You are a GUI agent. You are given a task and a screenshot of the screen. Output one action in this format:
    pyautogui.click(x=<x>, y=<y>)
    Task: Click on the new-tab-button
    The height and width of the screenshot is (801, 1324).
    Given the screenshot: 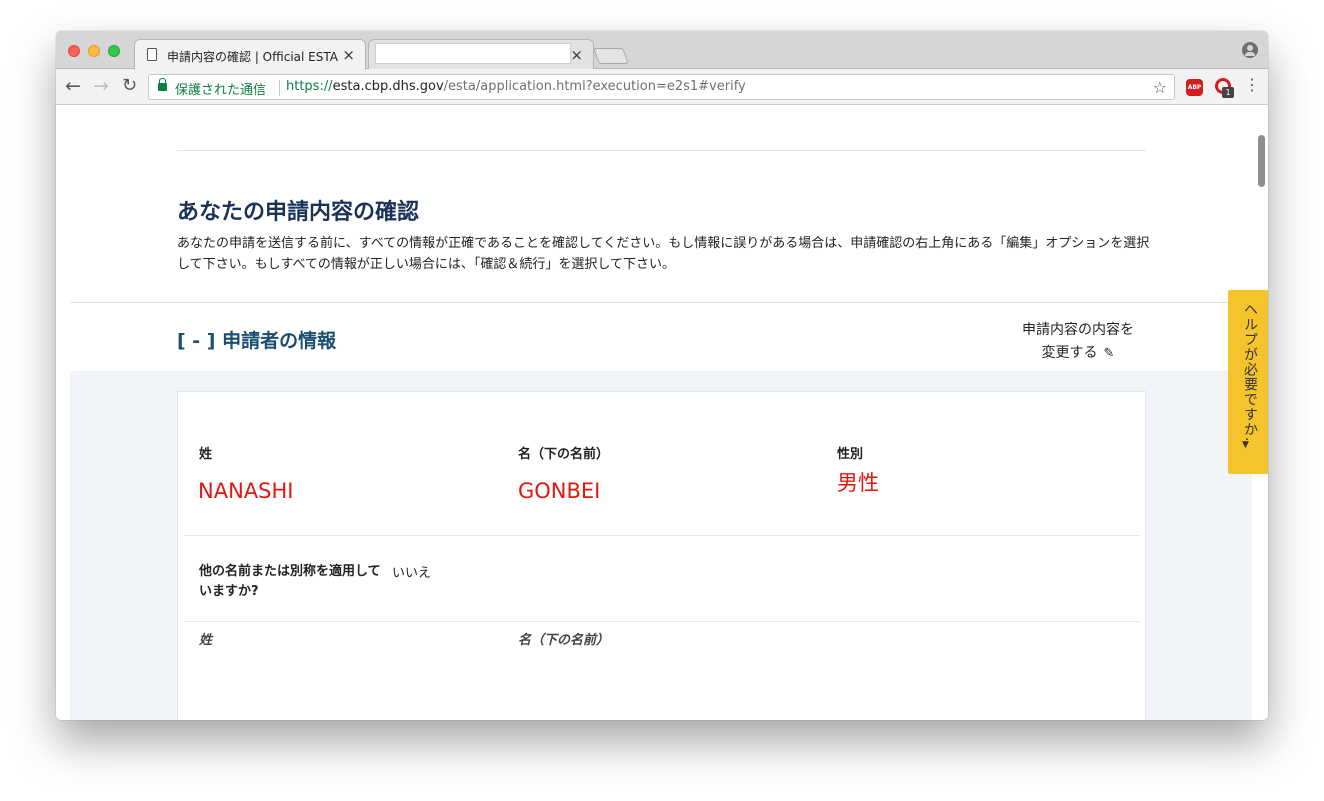 What is the action you would take?
    pyautogui.click(x=611, y=56)
    